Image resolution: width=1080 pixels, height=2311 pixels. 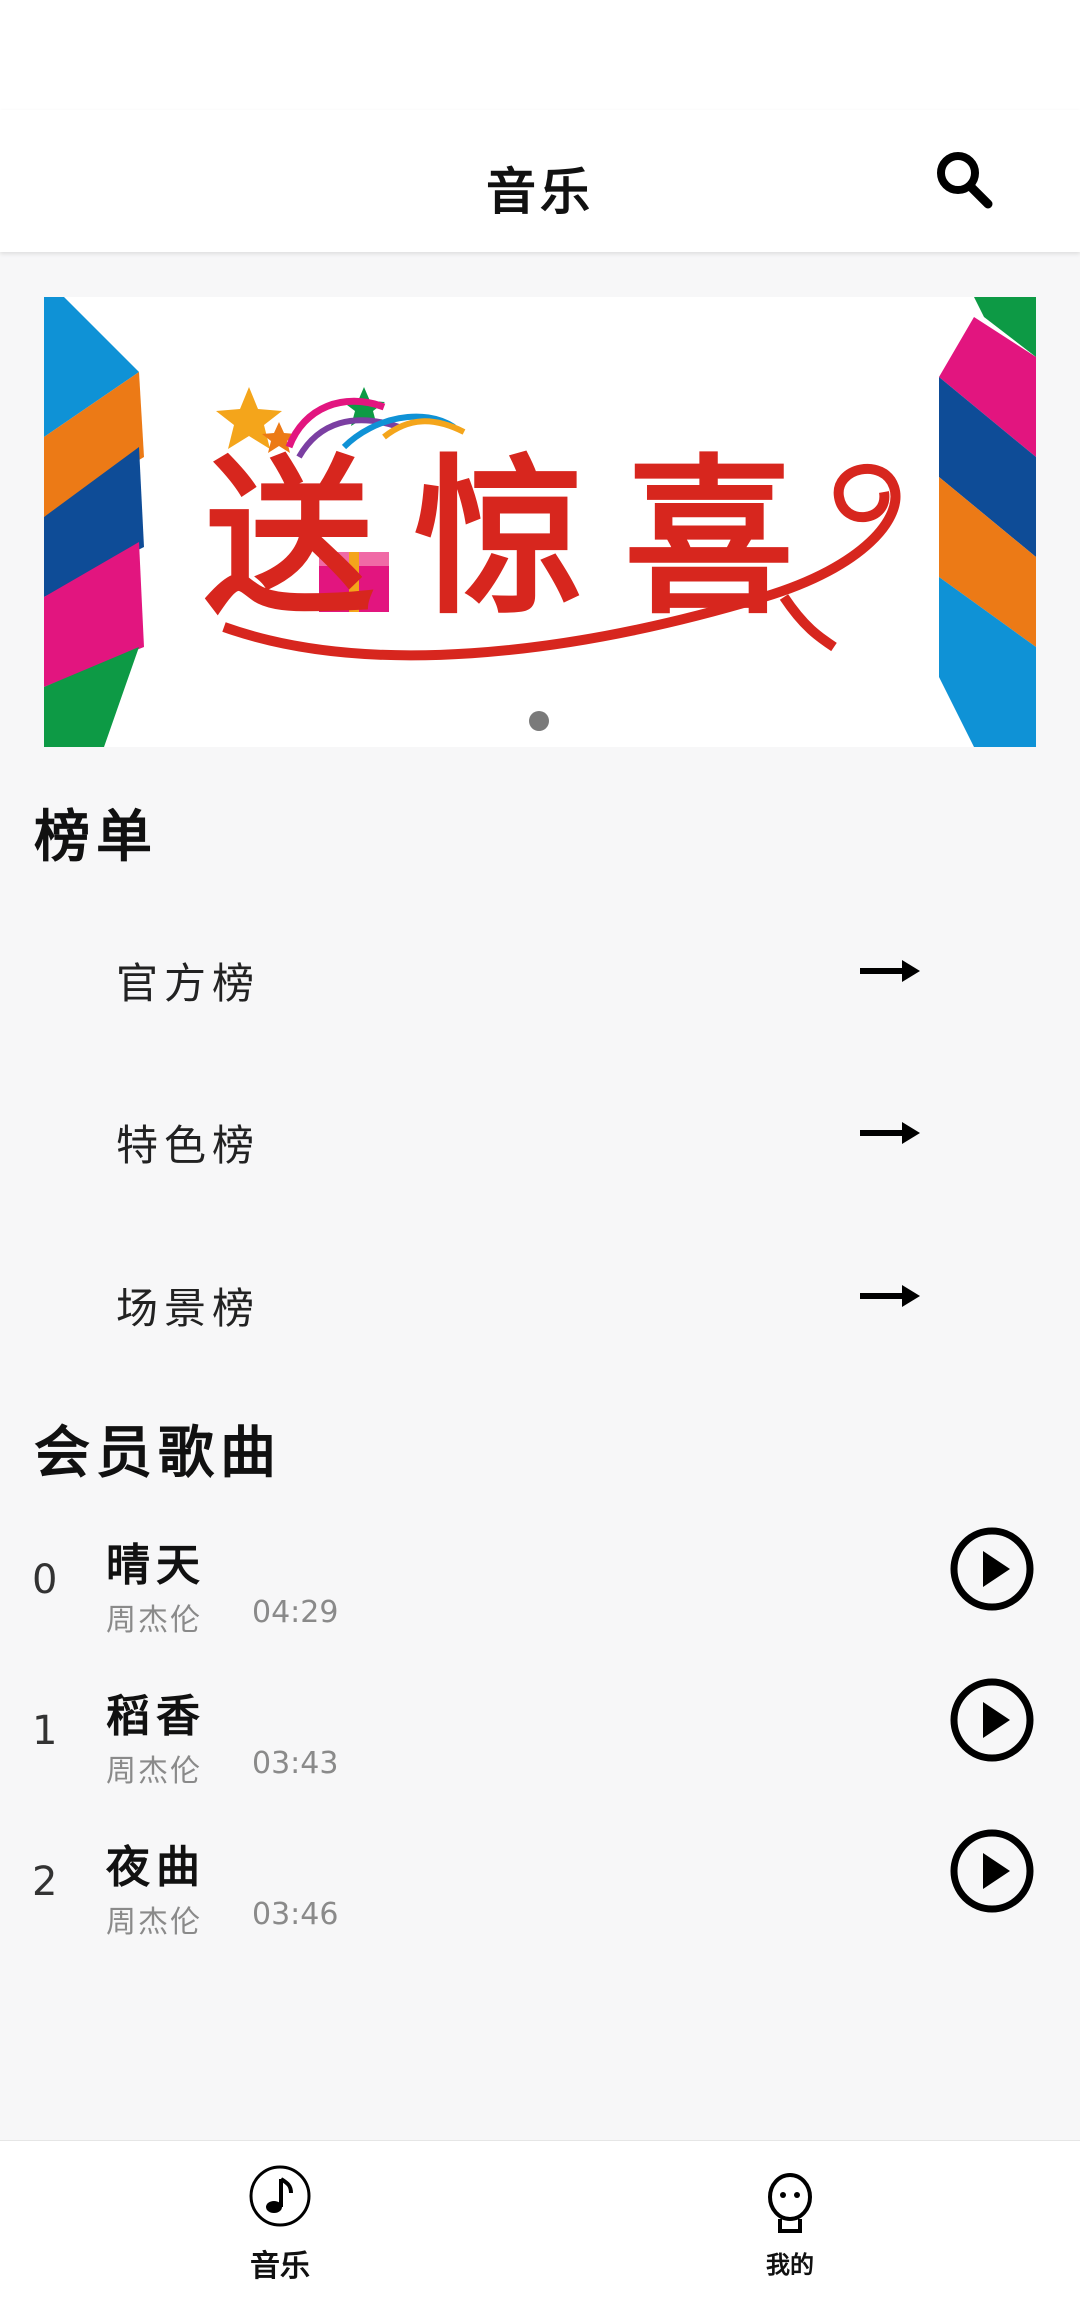 What do you see at coordinates (156, 1716) in the screenshot?
I see `song-title: 稻香` at bounding box center [156, 1716].